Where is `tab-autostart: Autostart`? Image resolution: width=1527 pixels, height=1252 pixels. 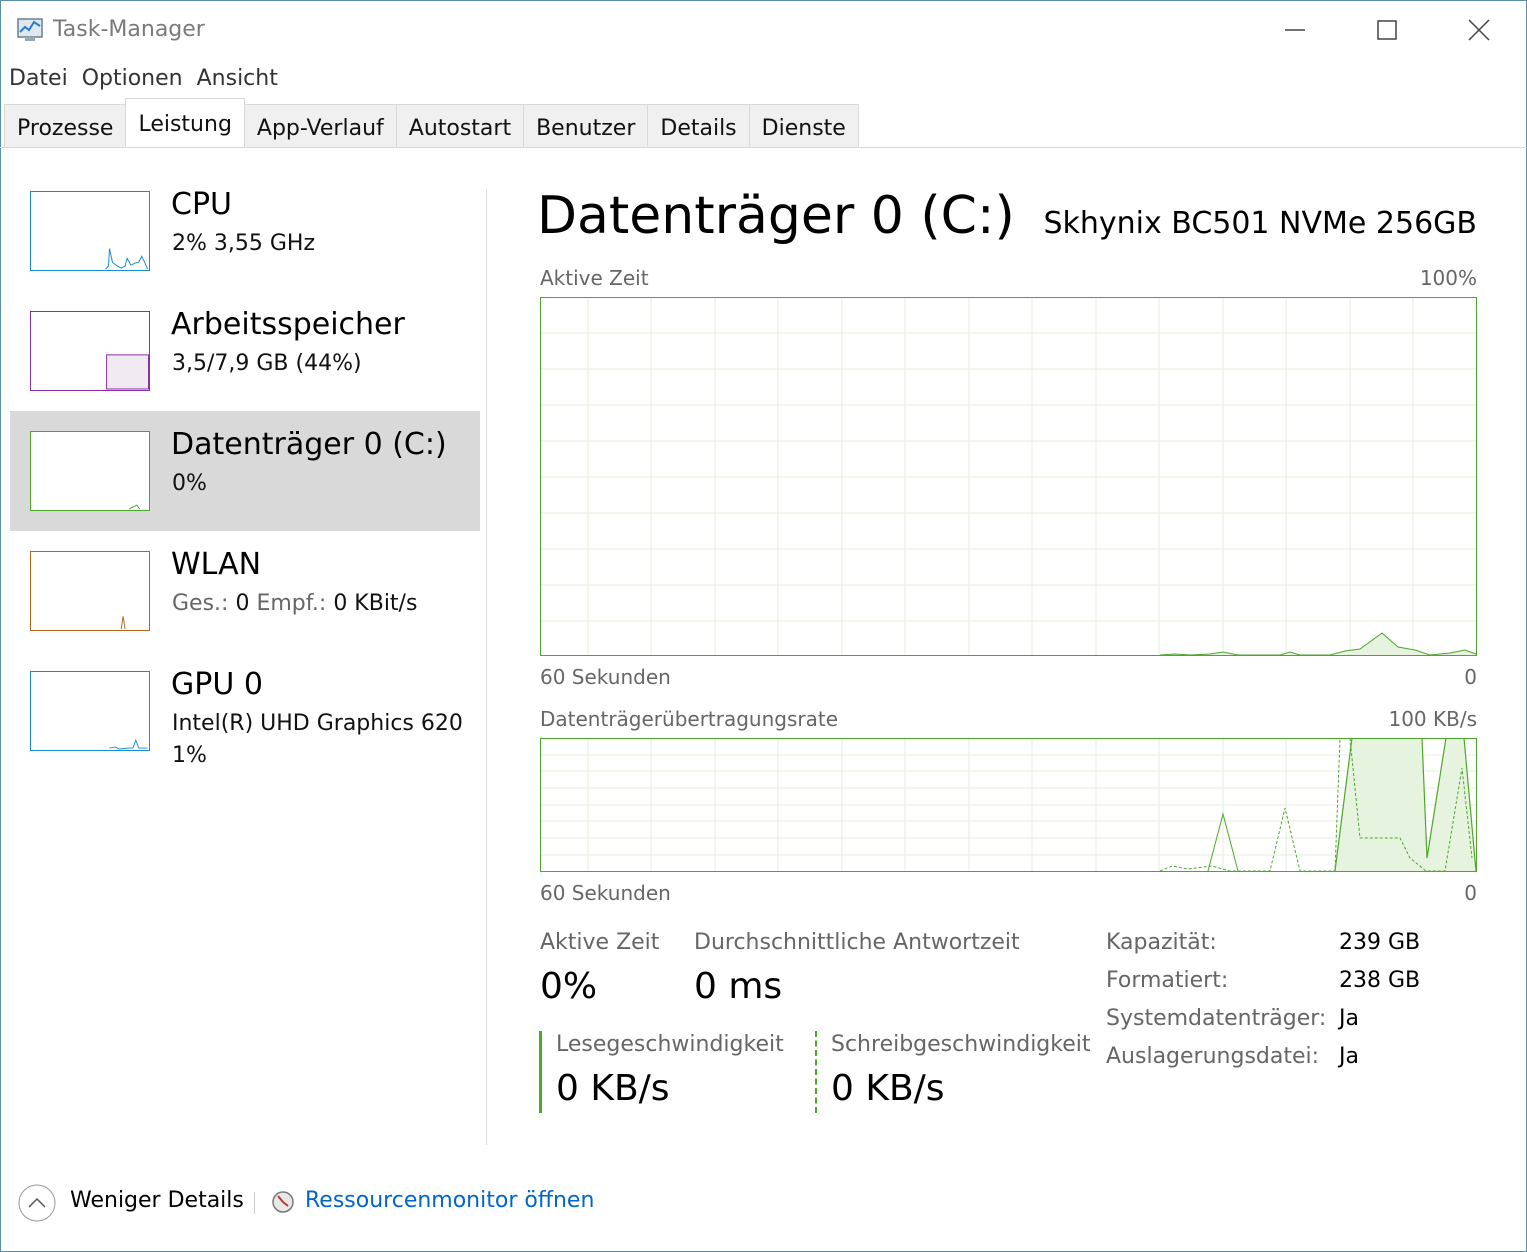 tab-autostart: Autostart is located at coordinates (460, 125).